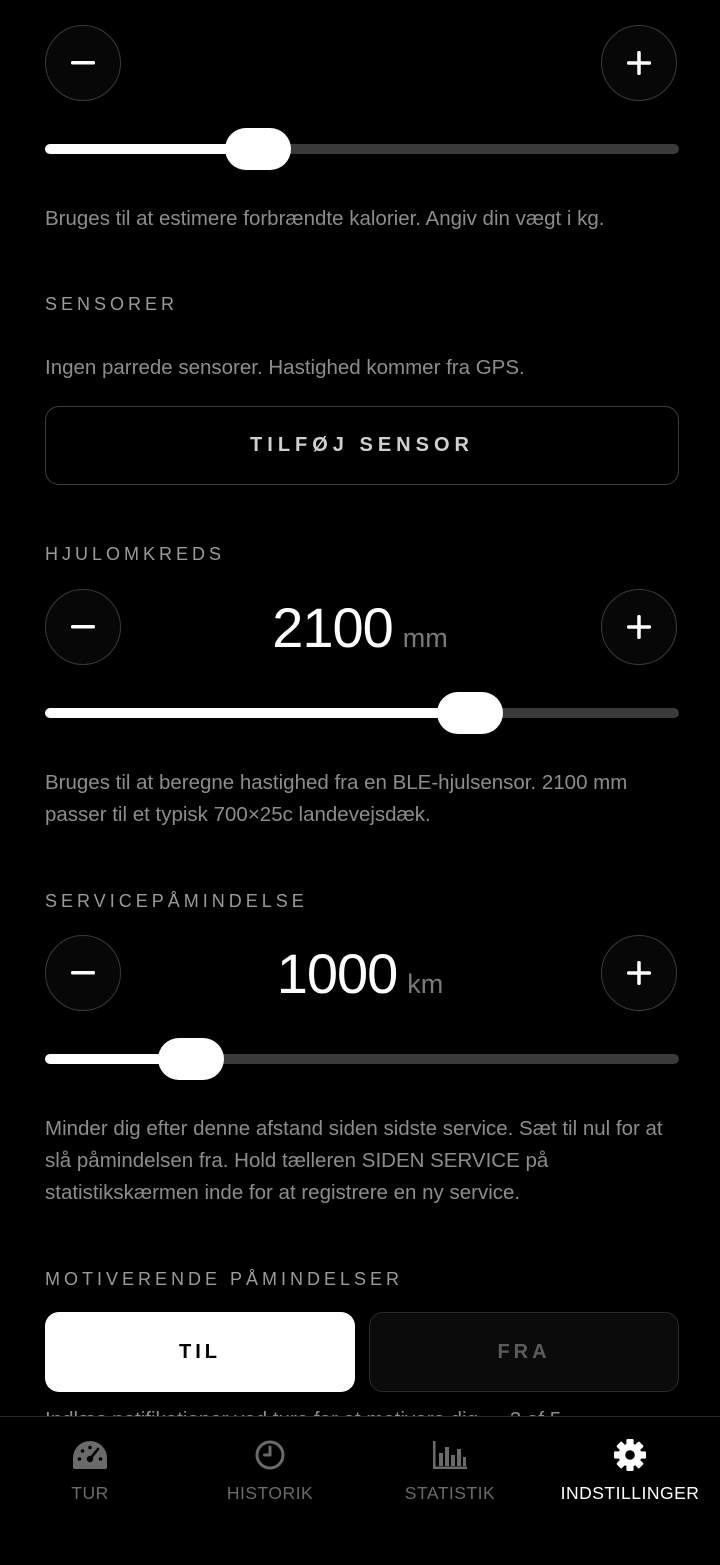 Image resolution: width=720 pixels, height=1565 pixels. I want to click on motivation-section-label: MOTIVERENDE PÅMINDELSER, so click(224, 1279).